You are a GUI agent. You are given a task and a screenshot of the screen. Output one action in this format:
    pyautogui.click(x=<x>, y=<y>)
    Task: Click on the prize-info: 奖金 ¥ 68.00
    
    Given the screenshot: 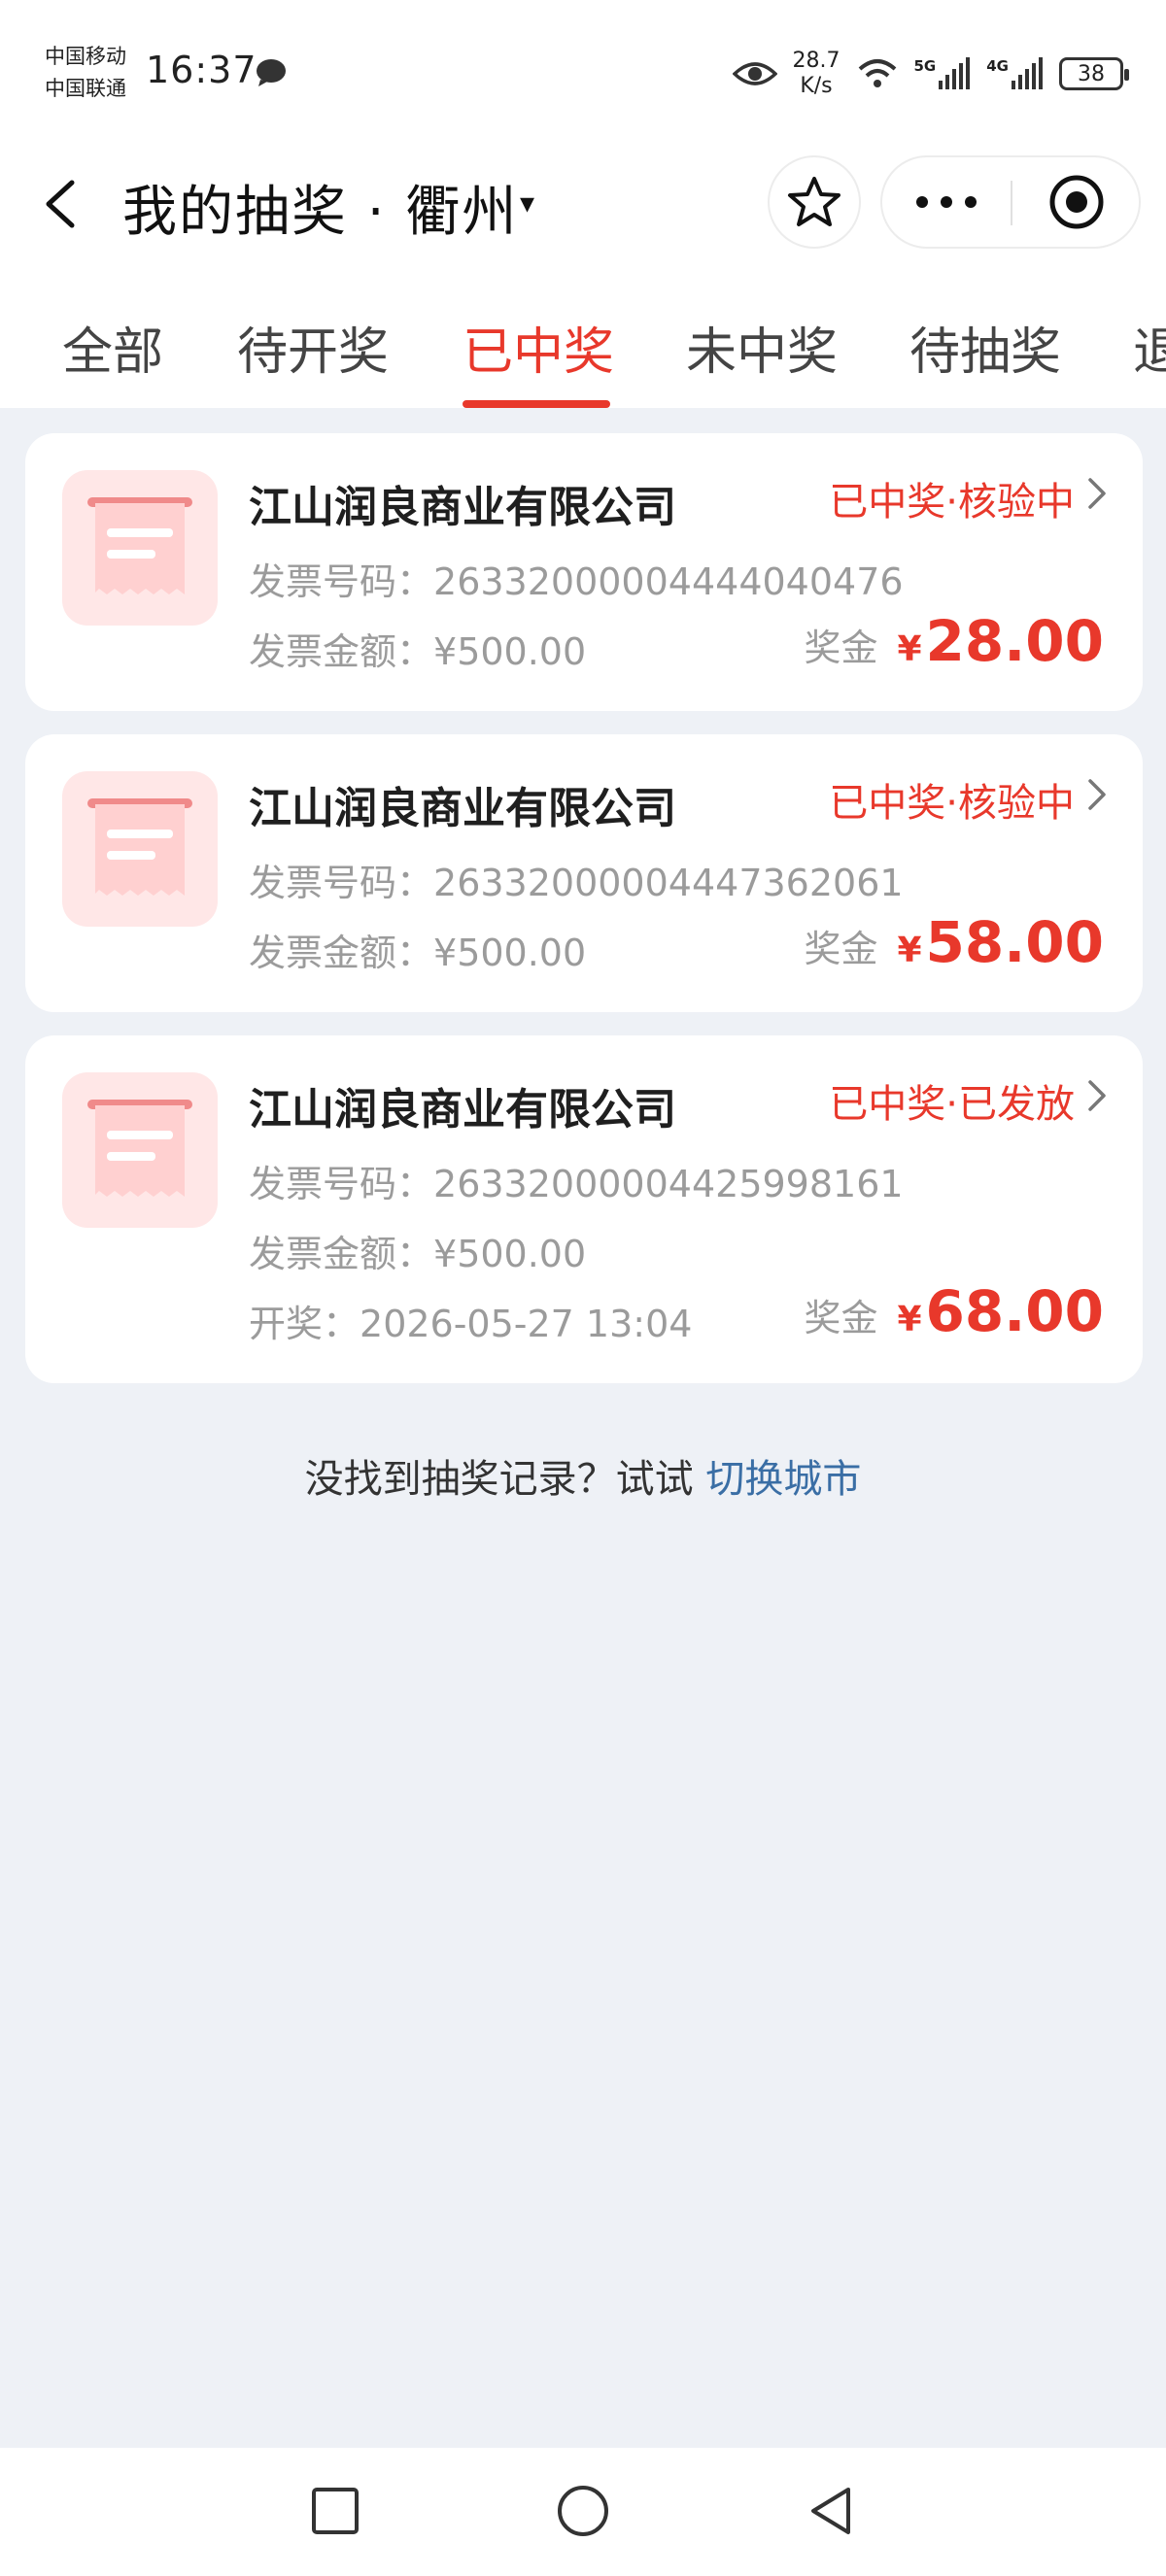 What is the action you would take?
    pyautogui.click(x=954, y=1311)
    